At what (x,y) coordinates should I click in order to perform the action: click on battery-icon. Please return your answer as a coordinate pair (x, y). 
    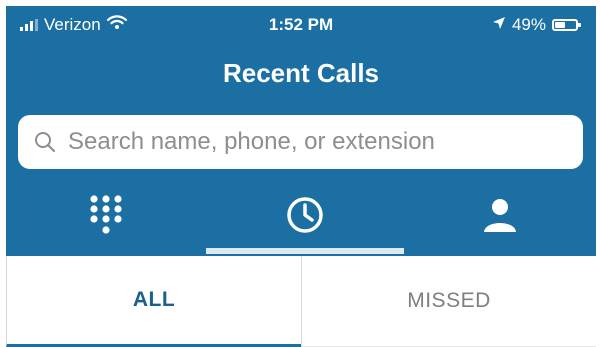
    Looking at the image, I should click on (566, 25).